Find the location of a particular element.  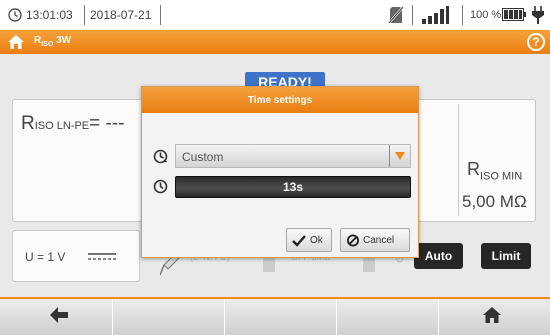

limit-button: Limit is located at coordinates (506, 256).